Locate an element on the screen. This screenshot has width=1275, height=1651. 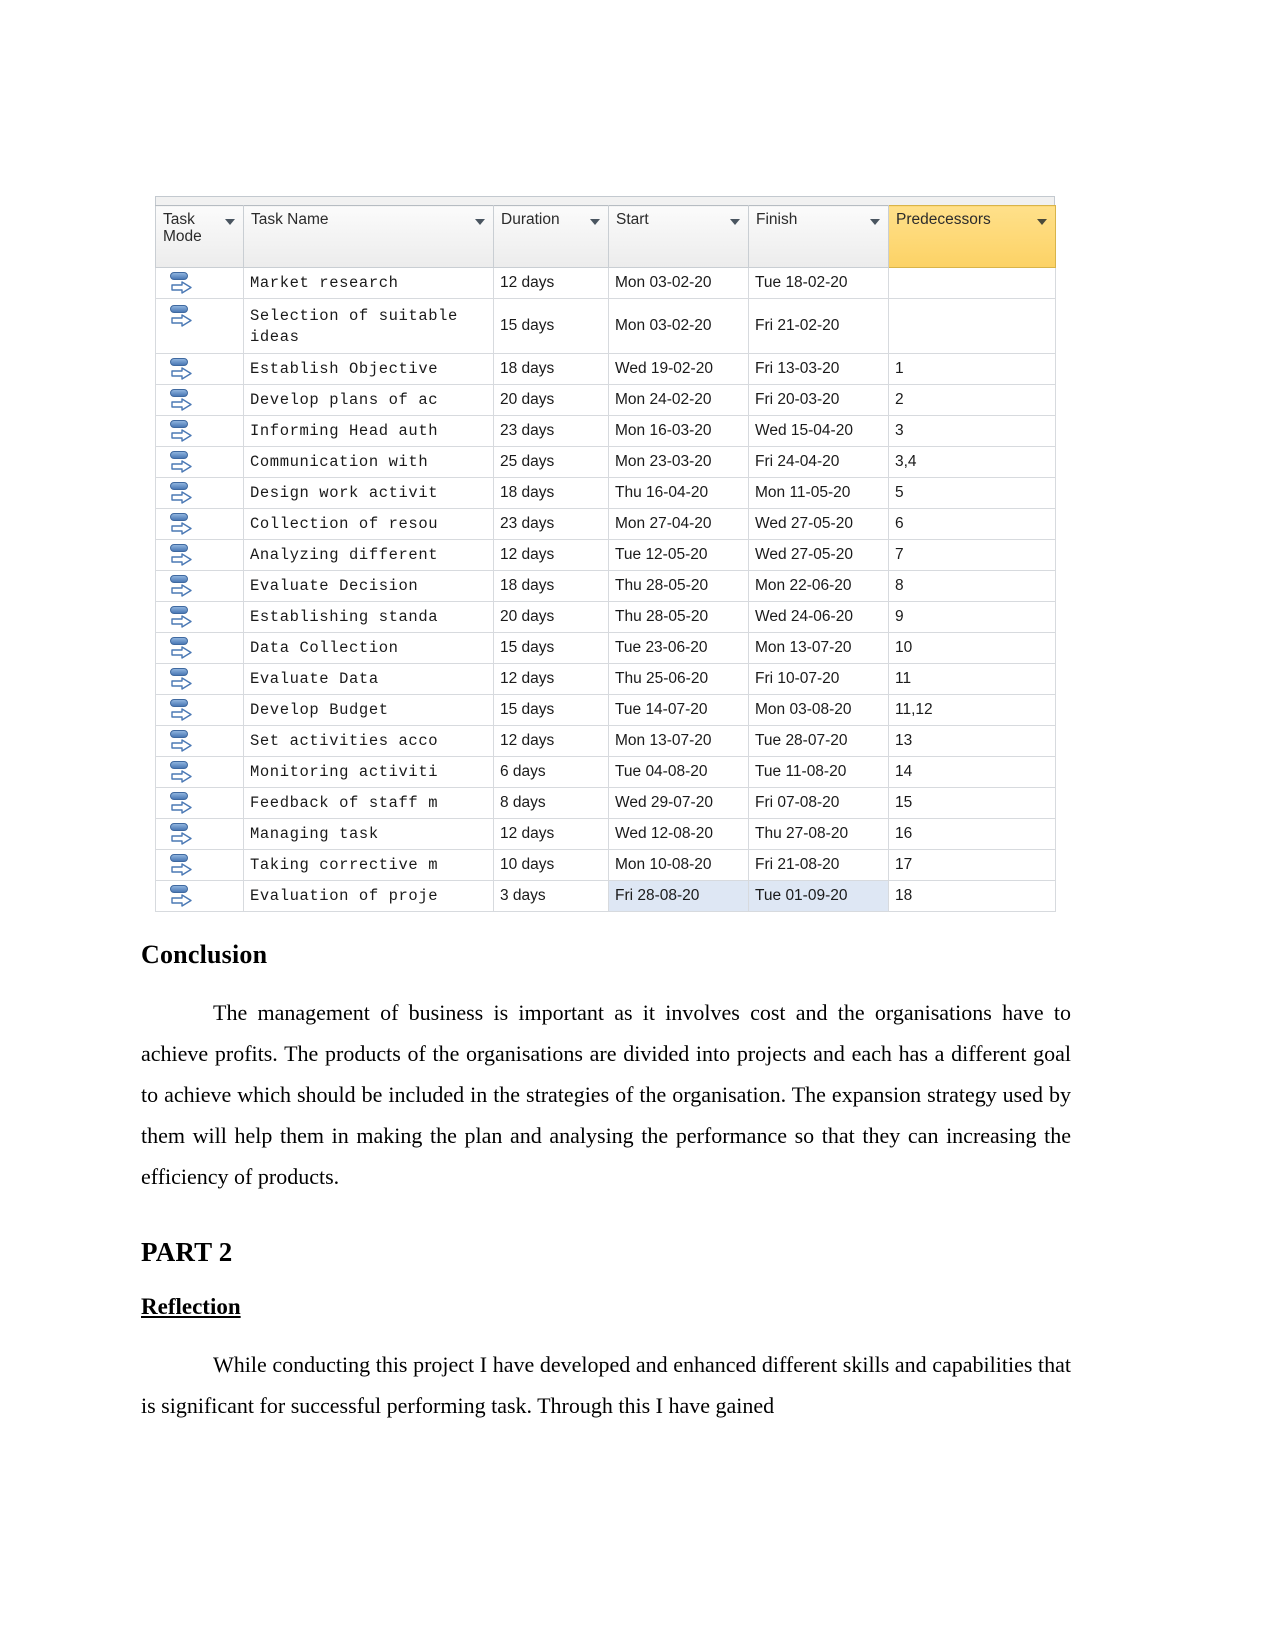
cell-finish: Fri 07-08-20 is located at coordinates (818, 803).